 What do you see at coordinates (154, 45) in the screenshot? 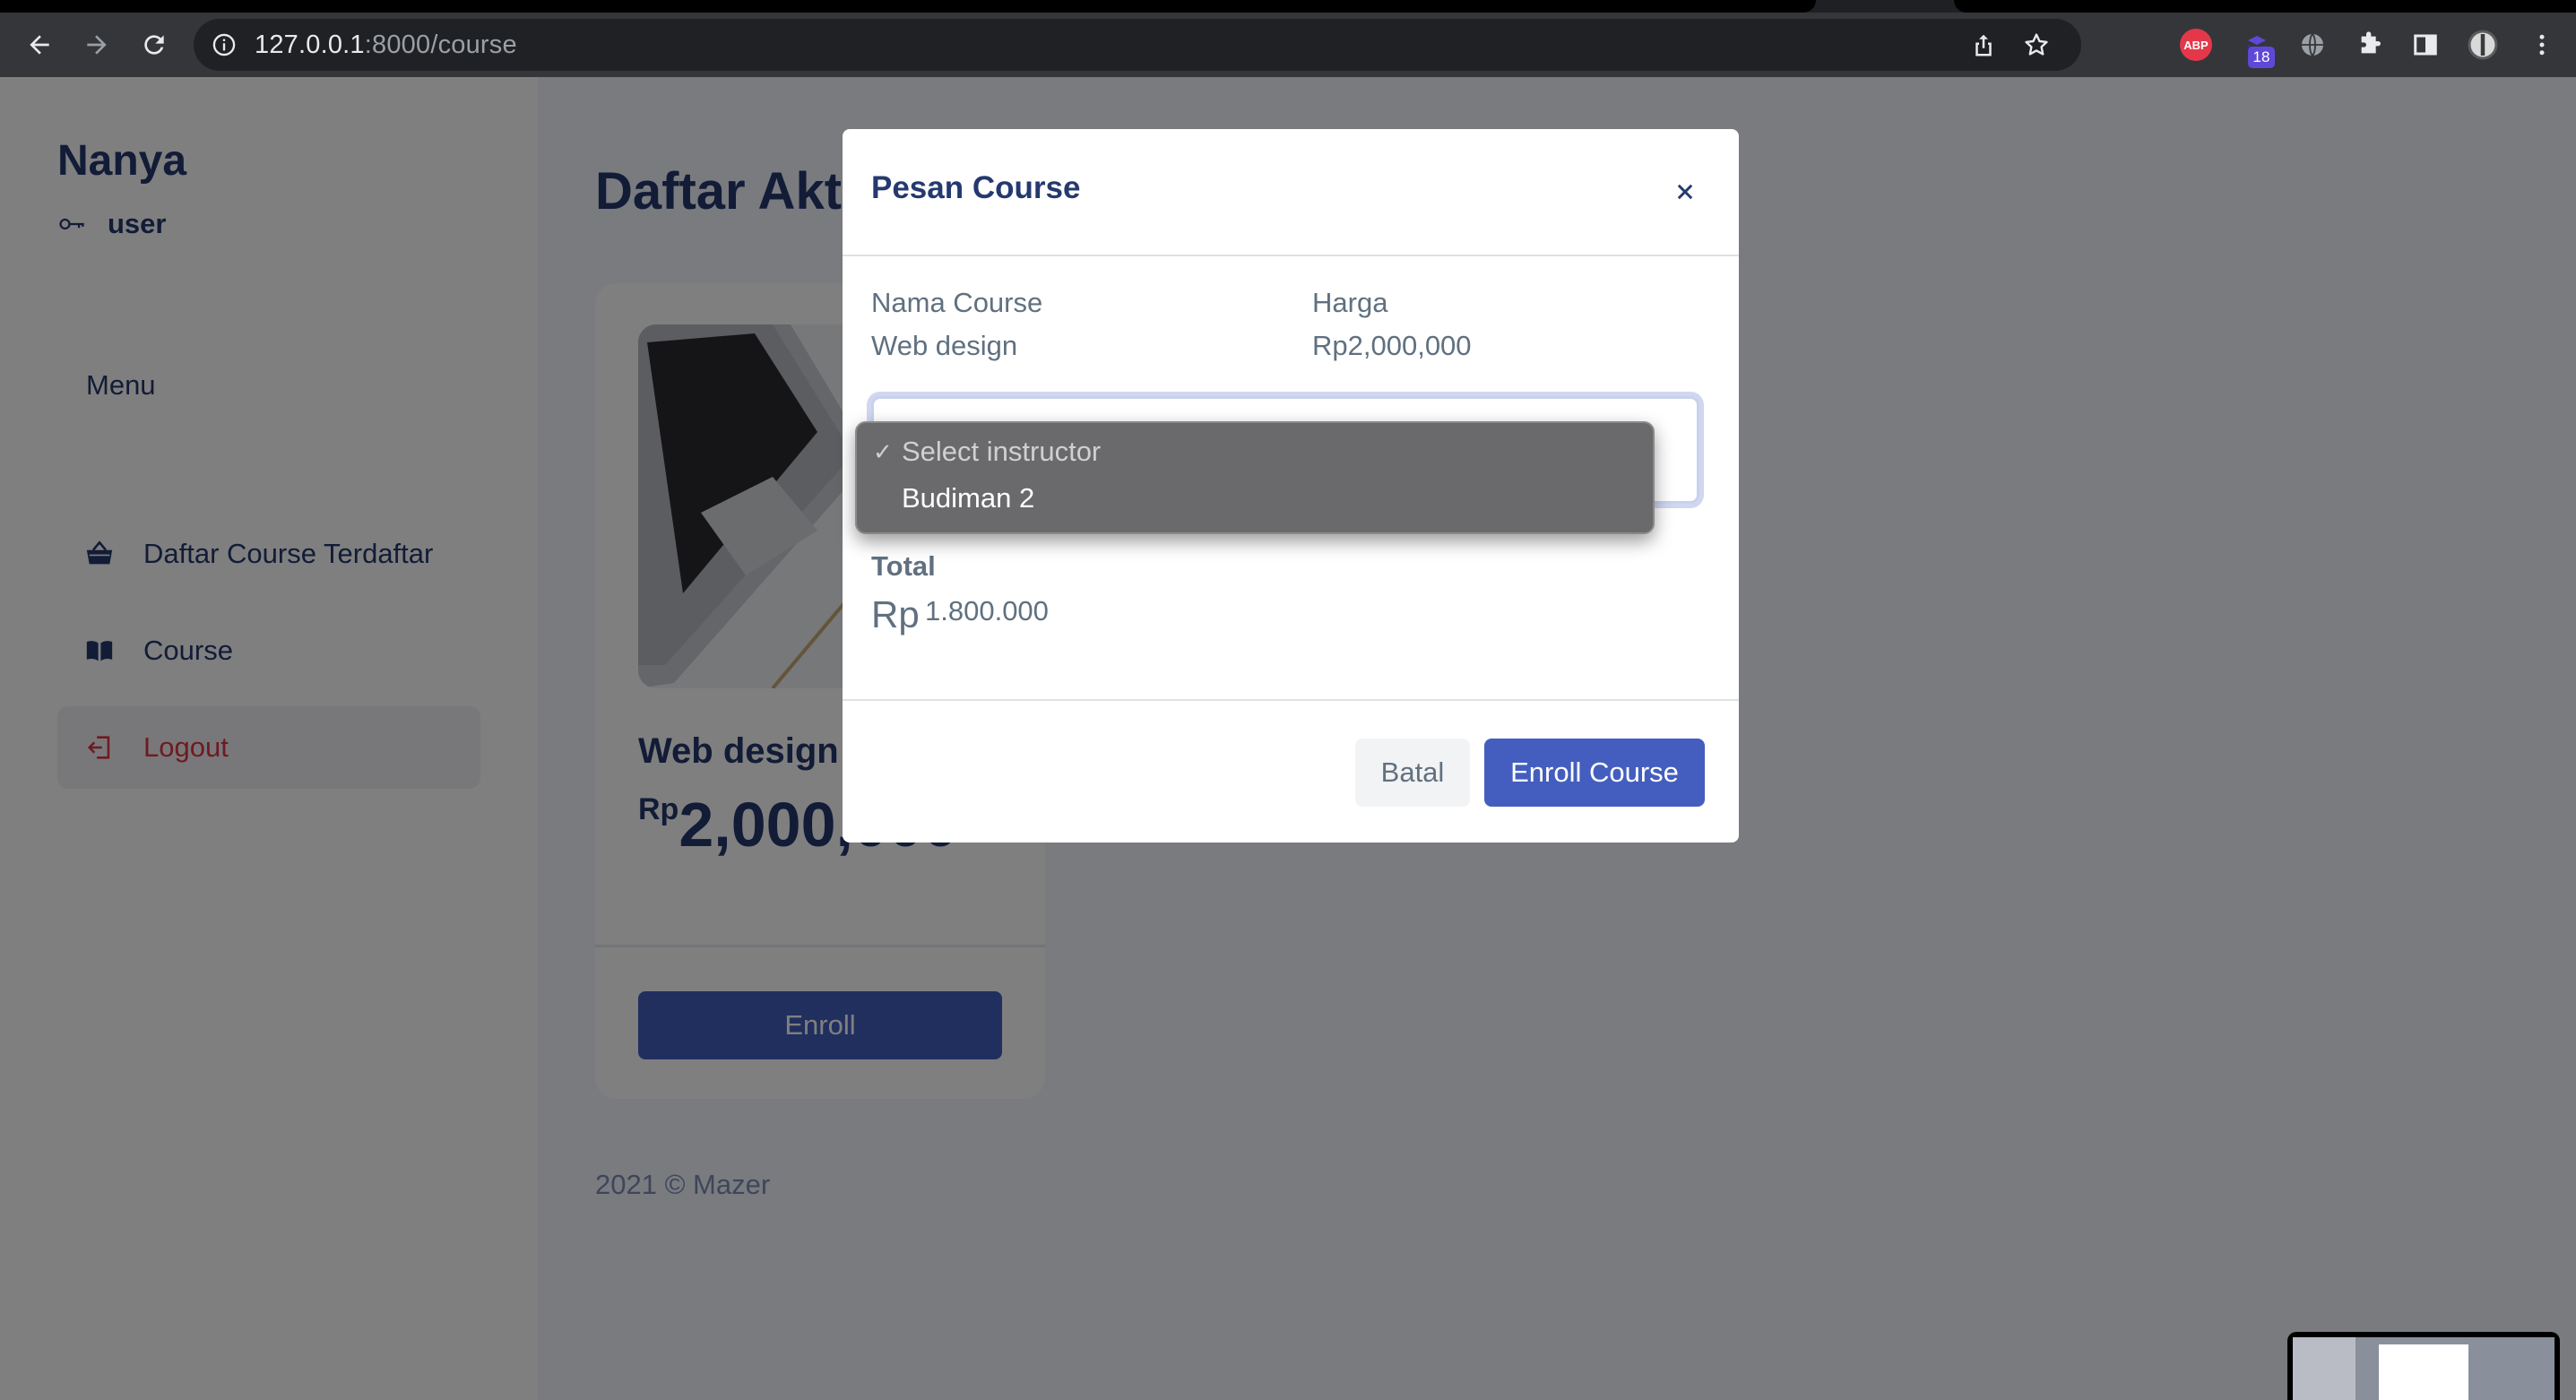
I see `reload-icon` at bounding box center [154, 45].